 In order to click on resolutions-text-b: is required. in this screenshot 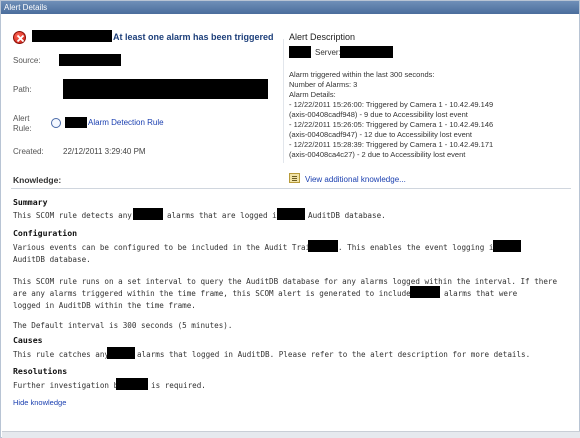, I will do `click(178, 385)`.